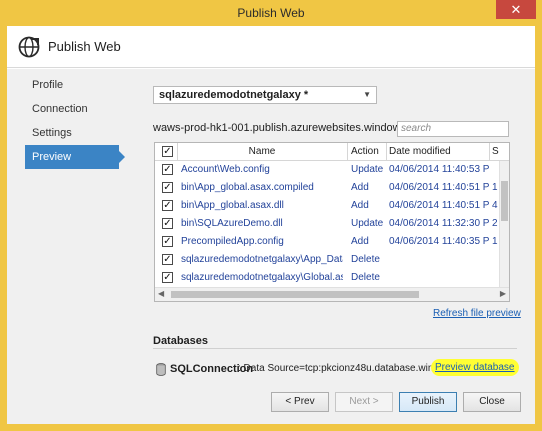 Image resolution: width=542 pixels, height=431 pixels. I want to click on column-header-date: Date modified, so click(439, 152).